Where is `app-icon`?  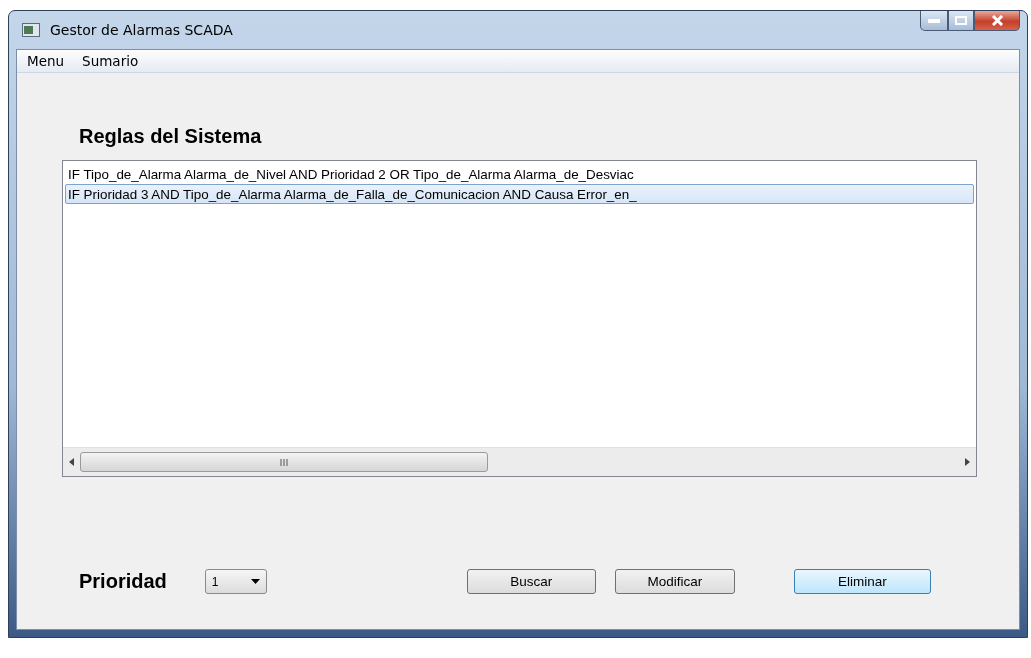
app-icon is located at coordinates (31, 30).